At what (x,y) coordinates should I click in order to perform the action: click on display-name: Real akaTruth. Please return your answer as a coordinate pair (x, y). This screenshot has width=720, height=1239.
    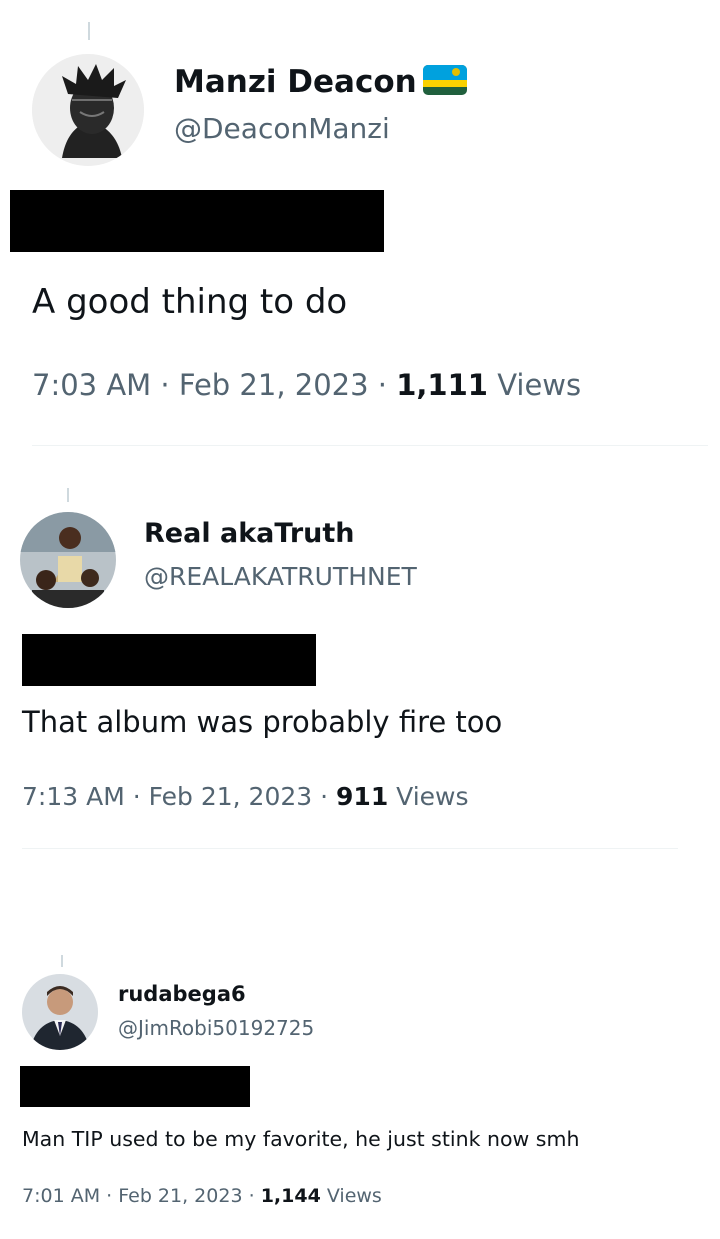
    Looking at the image, I should click on (249, 533).